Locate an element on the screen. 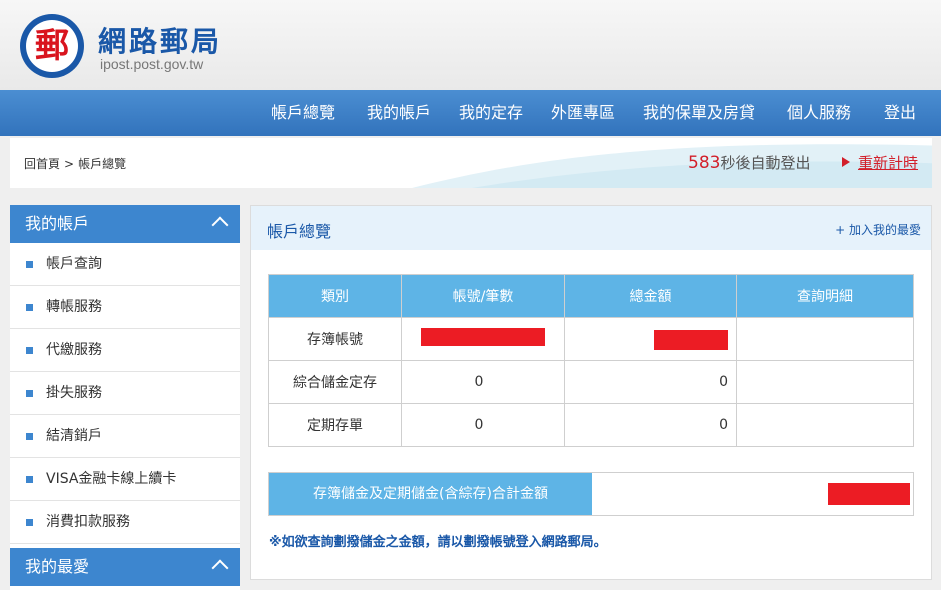  sidebar-section-title: 我的最愛 is located at coordinates (57, 566).